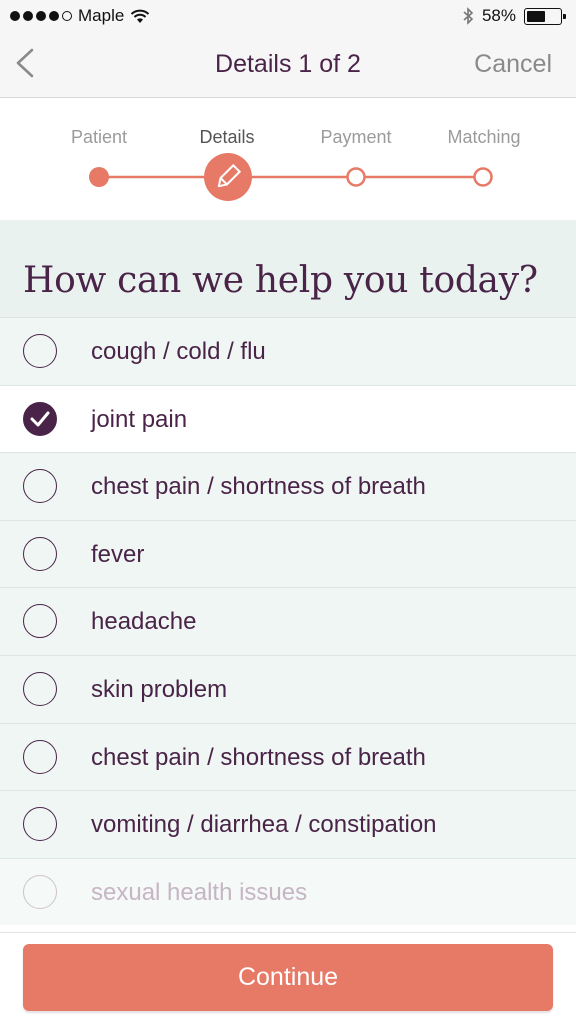 Image resolution: width=576 pixels, height=1025 pixels. What do you see at coordinates (25, 63) in the screenshot?
I see `chevron-left-icon` at bounding box center [25, 63].